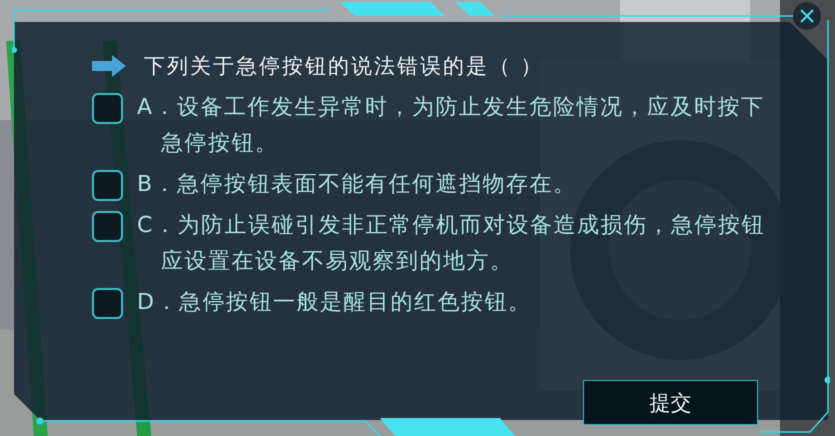 The width and height of the screenshot is (835, 436). What do you see at coordinates (454, 185) in the screenshot?
I see `option-text: B．急停按钮表面不能有任何遮挡物存在。` at bounding box center [454, 185].